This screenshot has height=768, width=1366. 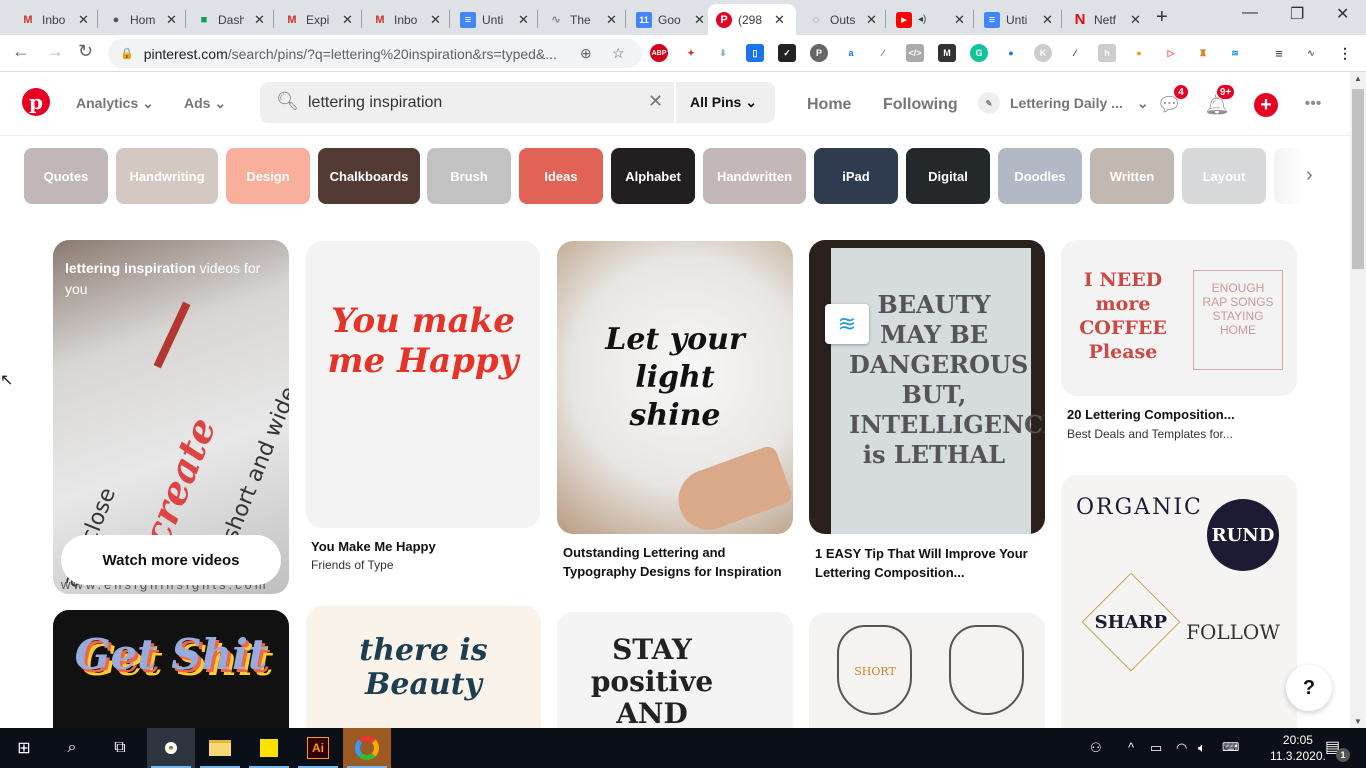 I want to click on sync-icon: ●, so click(x=1139, y=53).